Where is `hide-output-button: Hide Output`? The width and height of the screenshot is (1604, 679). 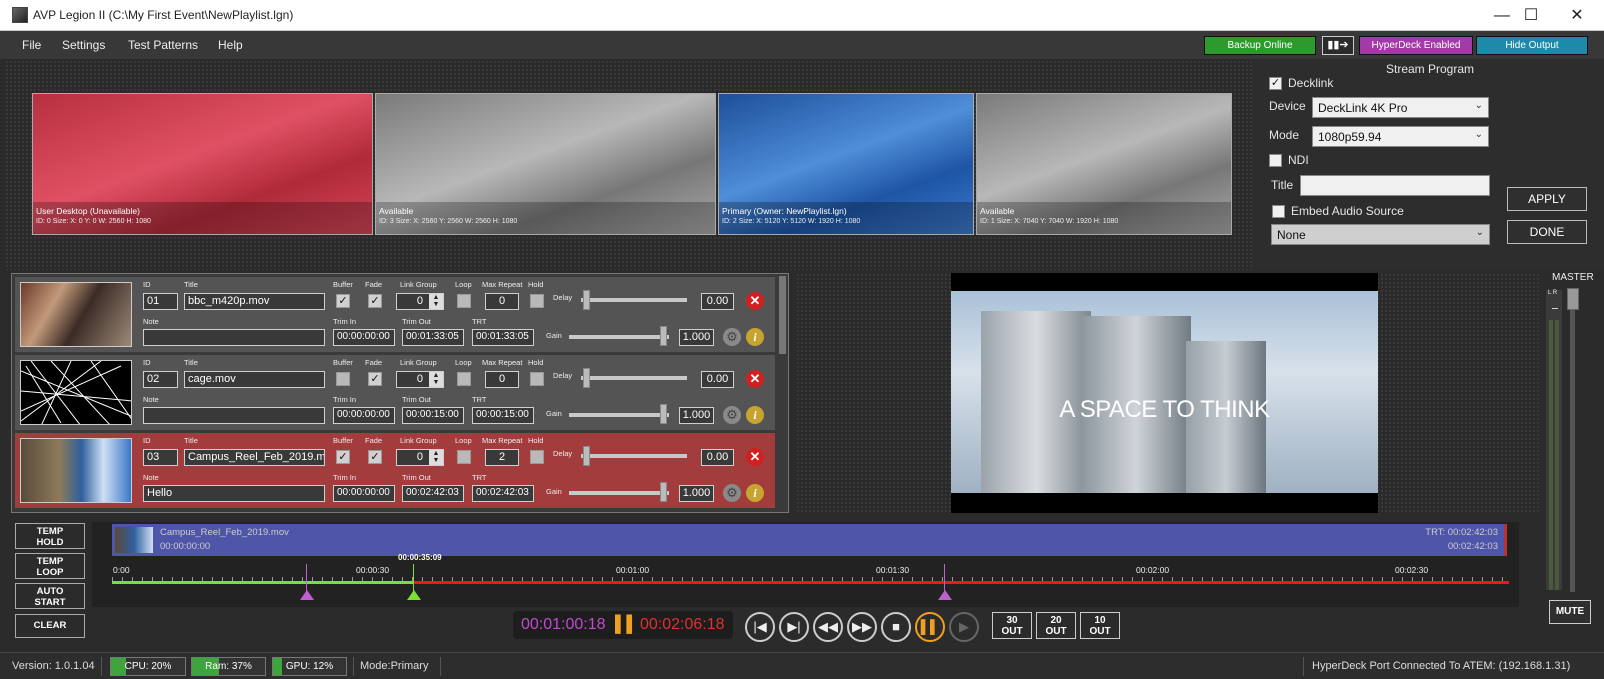 hide-output-button: Hide Output is located at coordinates (1532, 45).